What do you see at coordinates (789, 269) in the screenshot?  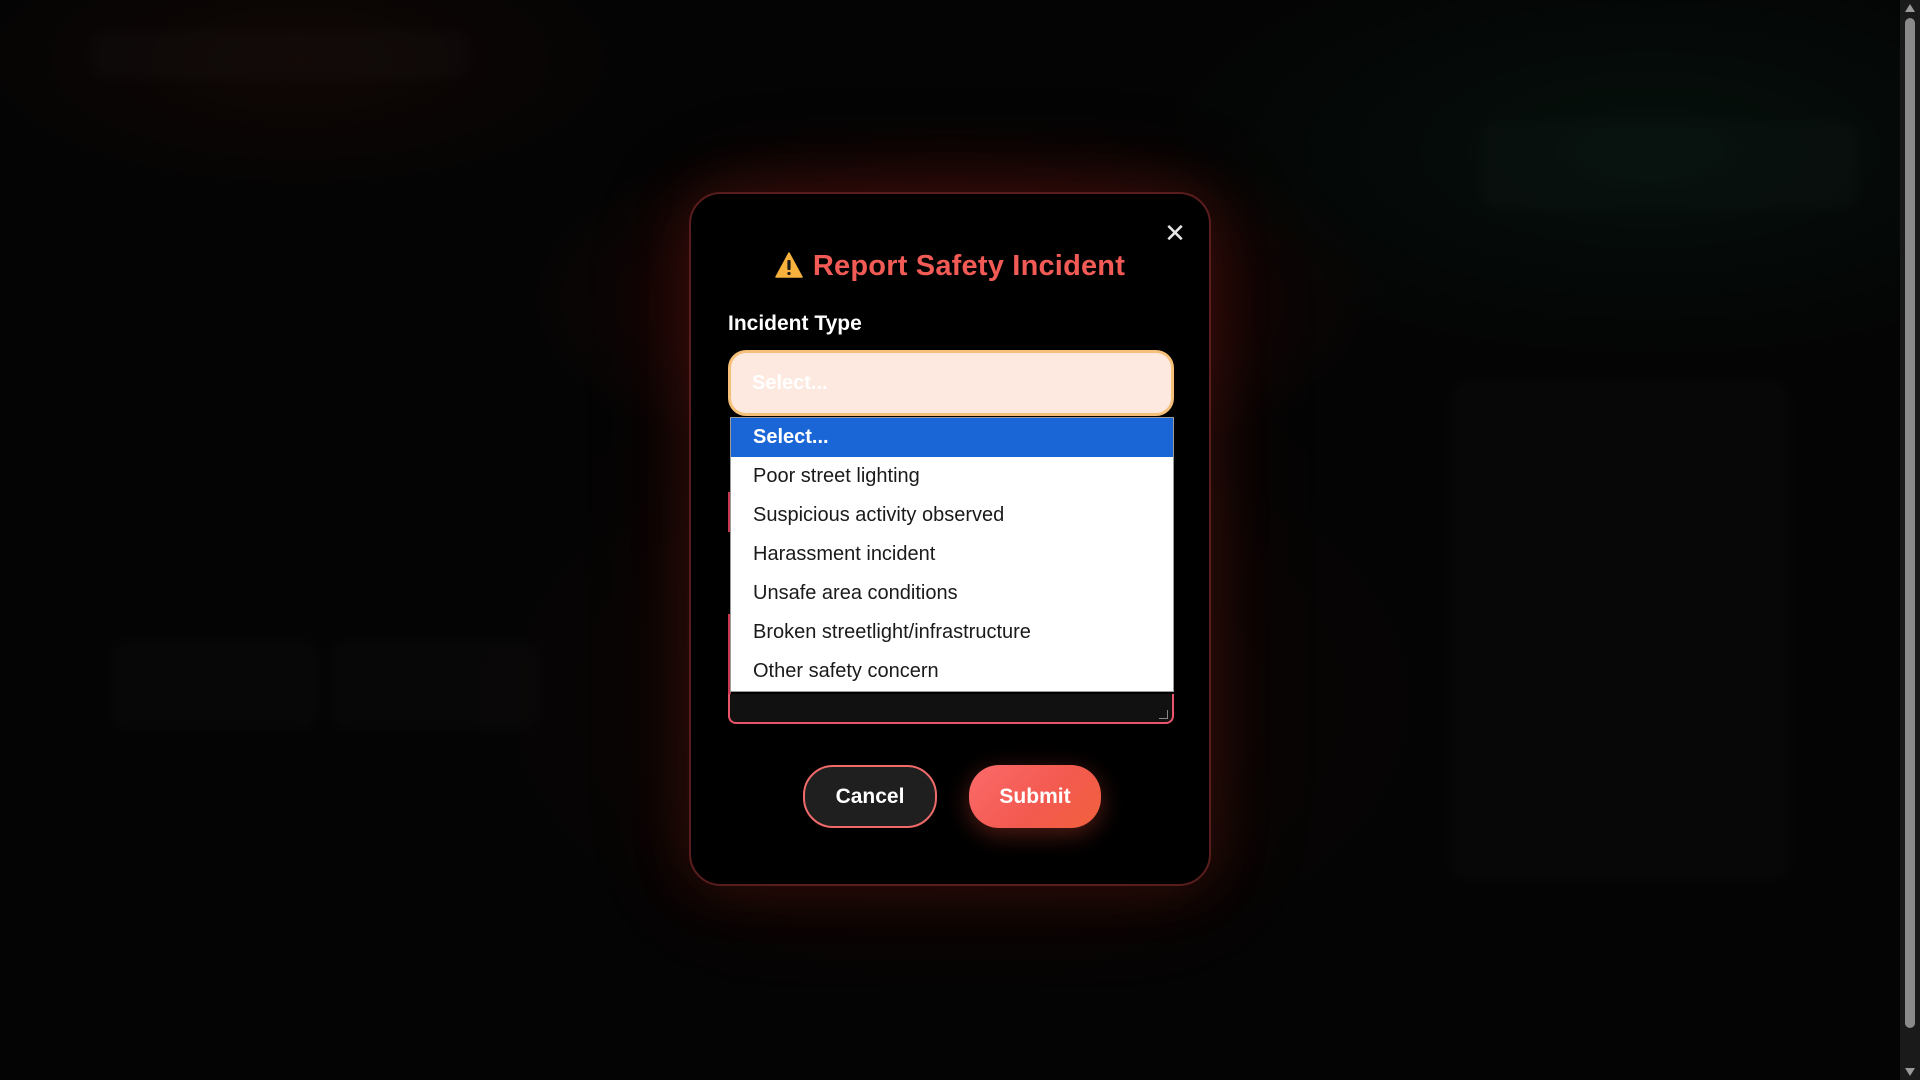 I see `warning-icon` at bounding box center [789, 269].